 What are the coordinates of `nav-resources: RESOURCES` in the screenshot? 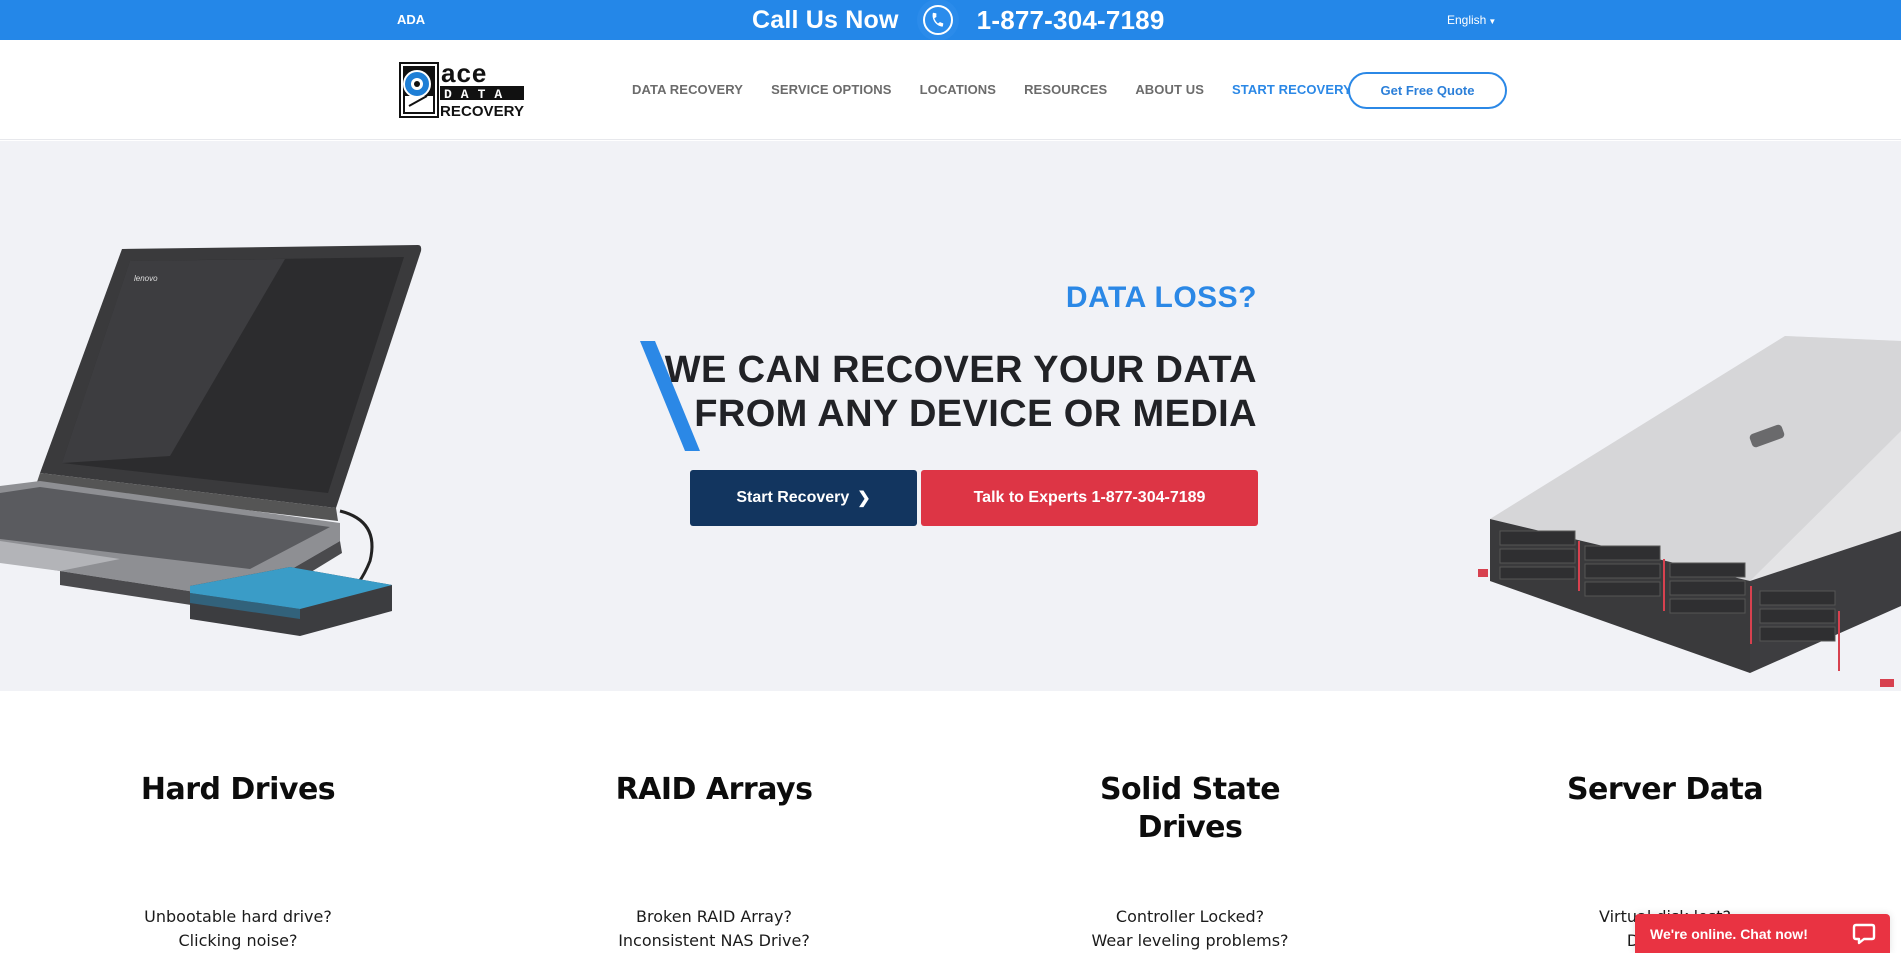 It's located at (1065, 89).